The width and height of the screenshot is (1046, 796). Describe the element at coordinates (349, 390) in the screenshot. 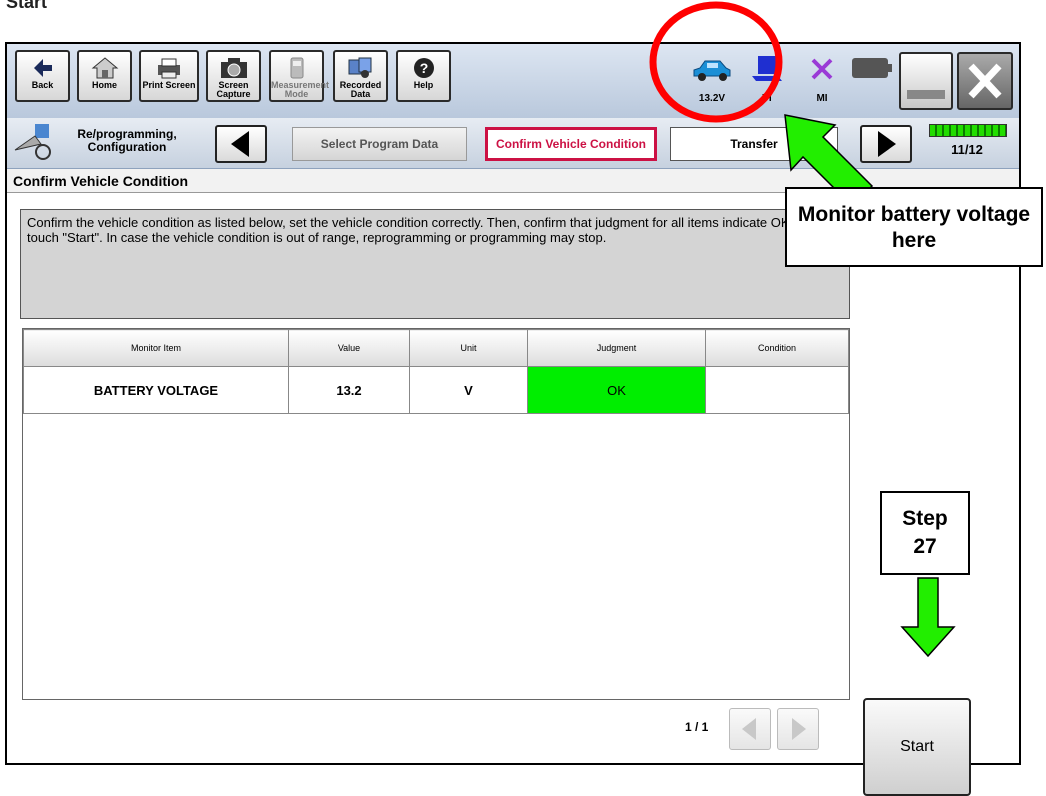

I see `cell-value: 13.2` at that location.